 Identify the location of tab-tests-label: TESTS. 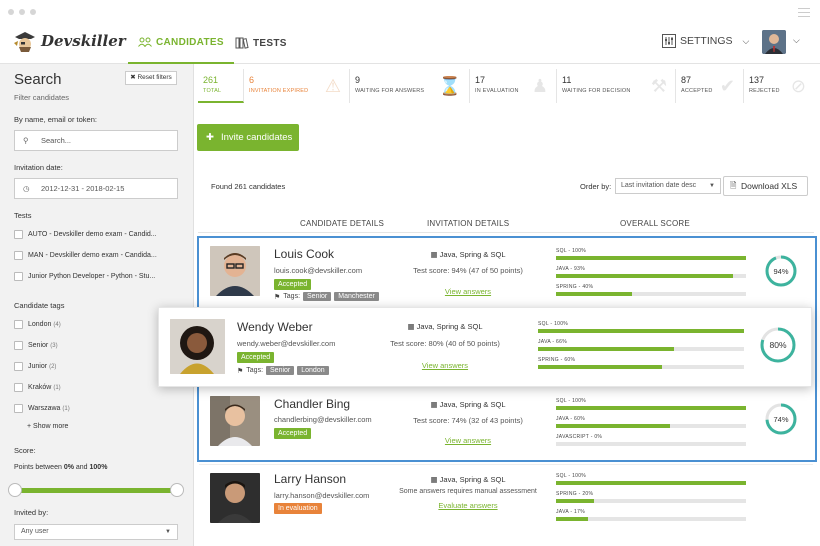
(270, 43).